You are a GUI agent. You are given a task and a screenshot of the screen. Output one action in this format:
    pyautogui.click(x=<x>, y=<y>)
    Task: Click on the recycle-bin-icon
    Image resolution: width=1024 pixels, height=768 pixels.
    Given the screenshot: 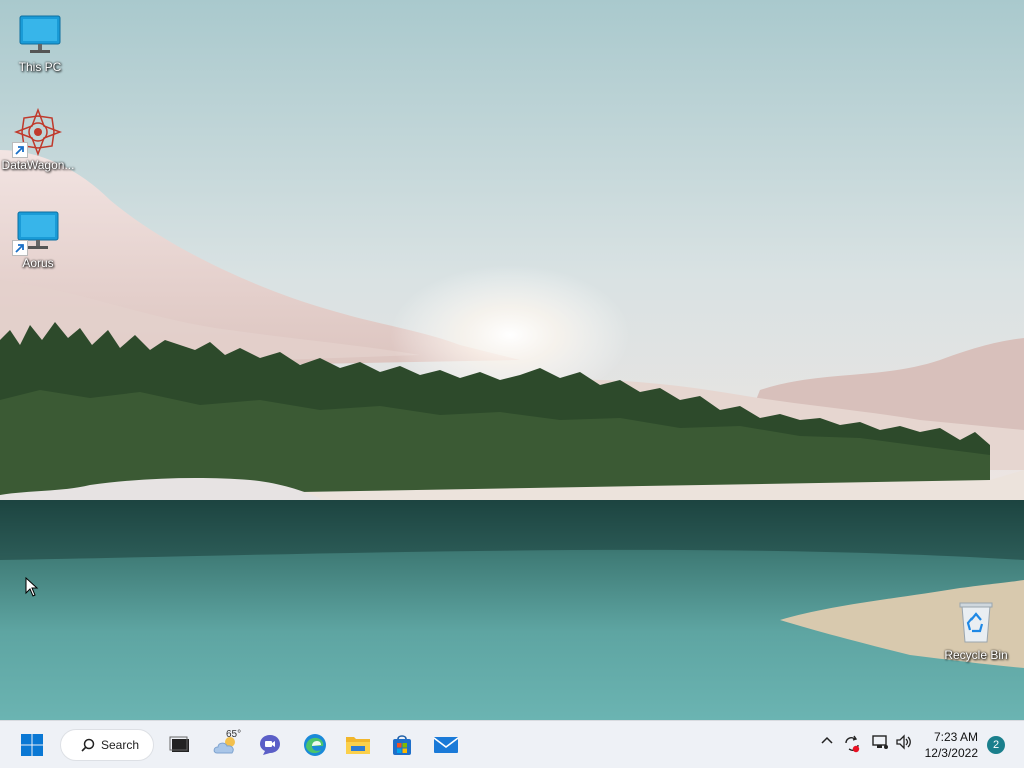 What is the action you would take?
    pyautogui.click(x=976, y=622)
    